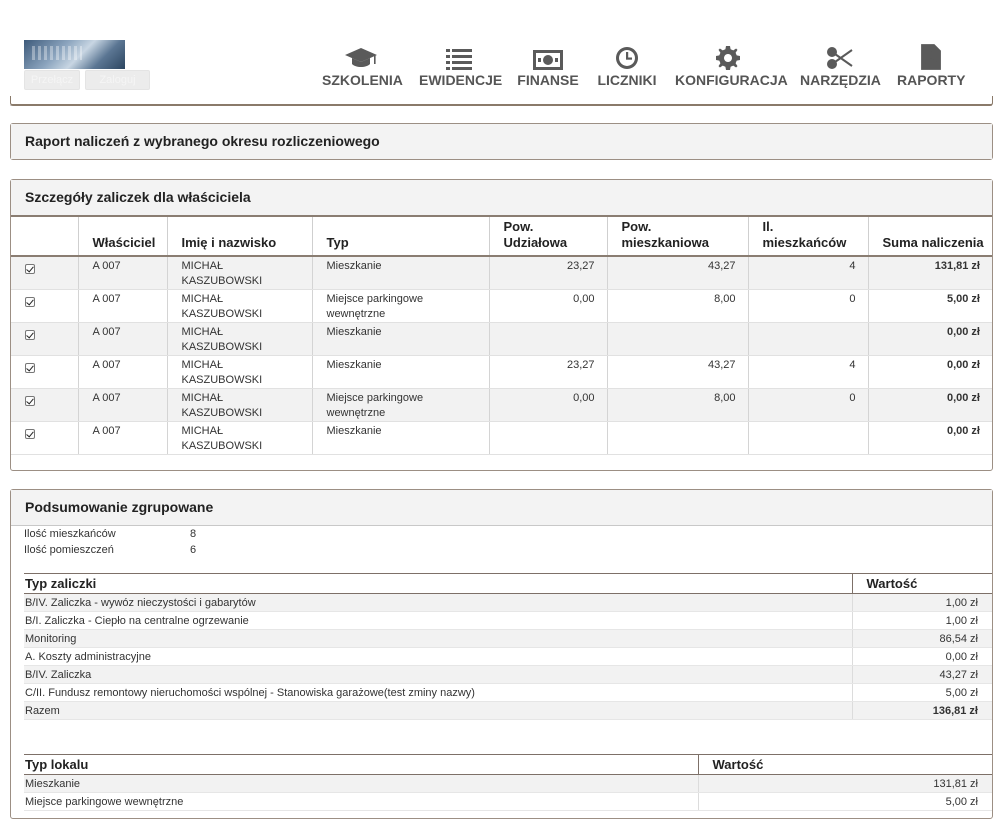 The height and width of the screenshot is (819, 1000). I want to click on nav-label: SZKOLENIA, so click(362, 80).